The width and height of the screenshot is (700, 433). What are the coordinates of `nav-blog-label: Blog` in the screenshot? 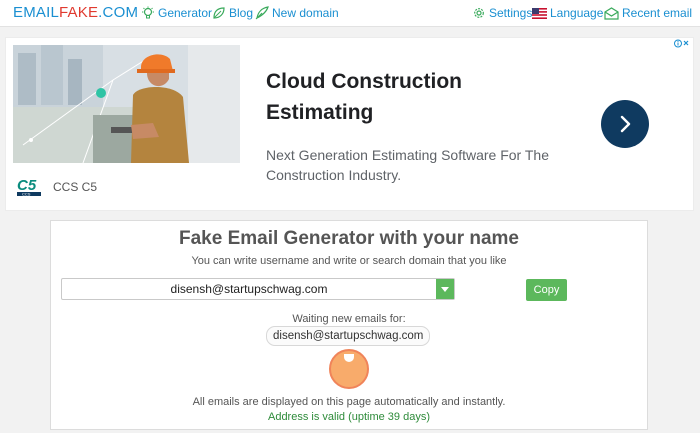 It's located at (241, 13).